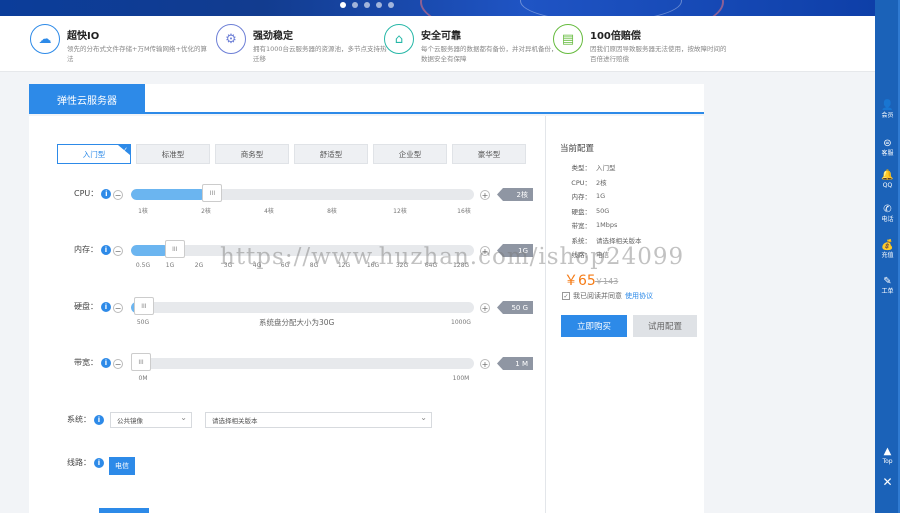 Image resolution: width=900 pixels, height=513 pixels. I want to click on memory-slider-handle: III, so click(174, 249).